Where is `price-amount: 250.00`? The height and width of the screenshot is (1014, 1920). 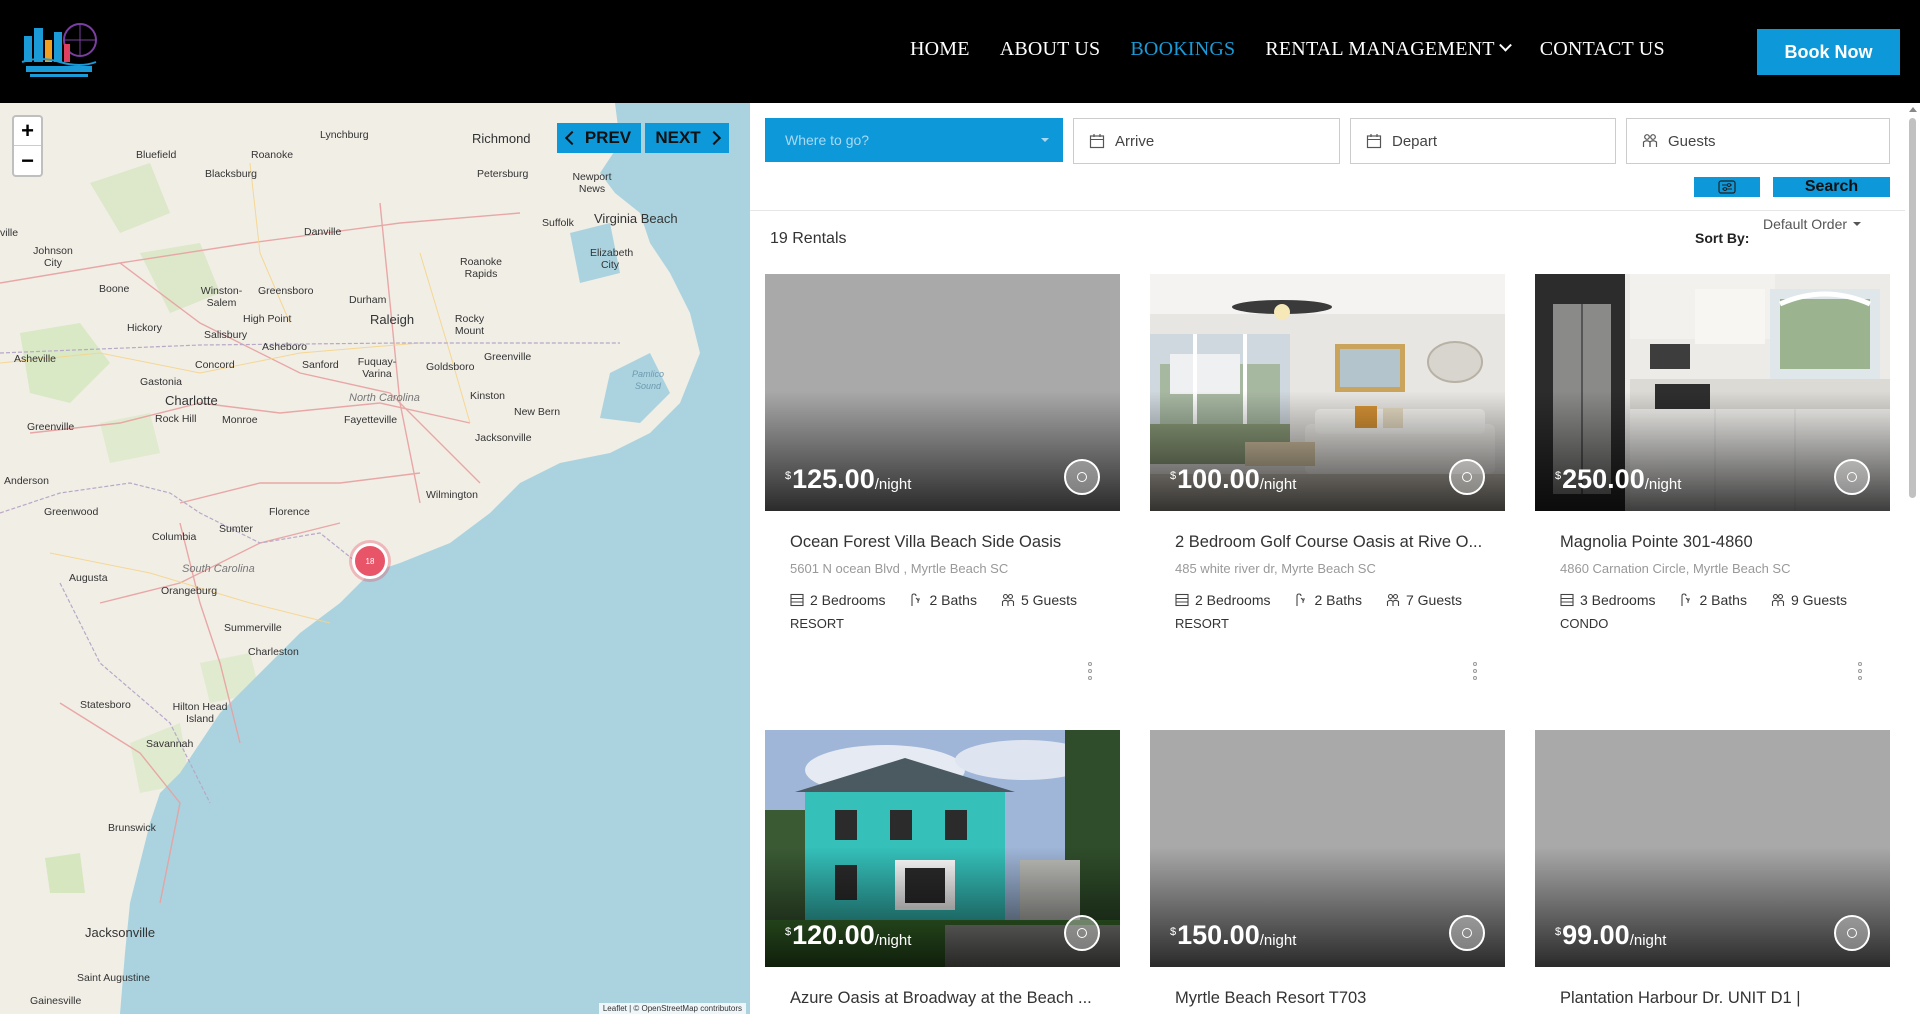
price-amount: 250.00 is located at coordinates (1603, 479).